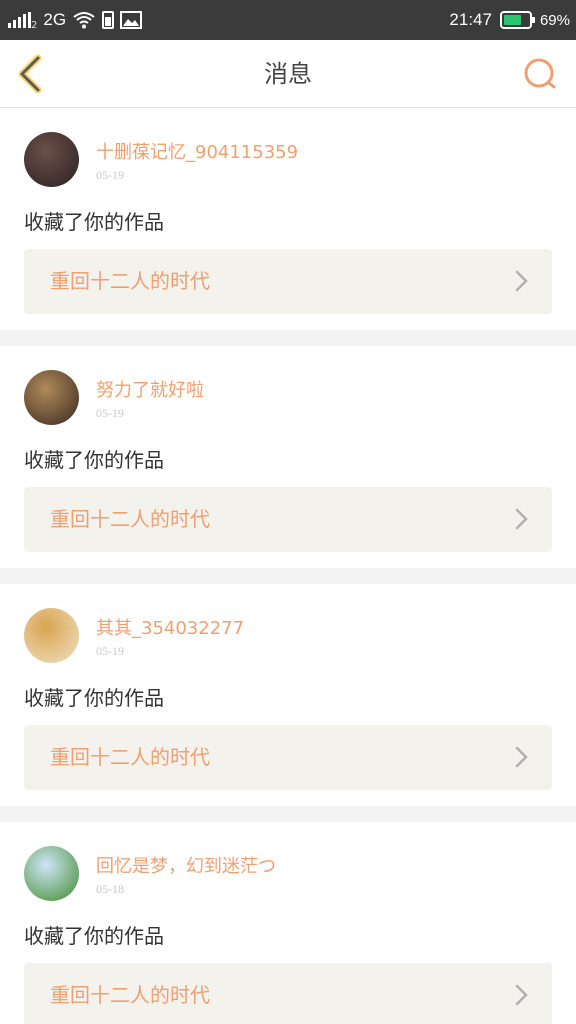 This screenshot has width=576, height=1024. What do you see at coordinates (110, 889) in the screenshot?
I see `message-date: 05-18` at bounding box center [110, 889].